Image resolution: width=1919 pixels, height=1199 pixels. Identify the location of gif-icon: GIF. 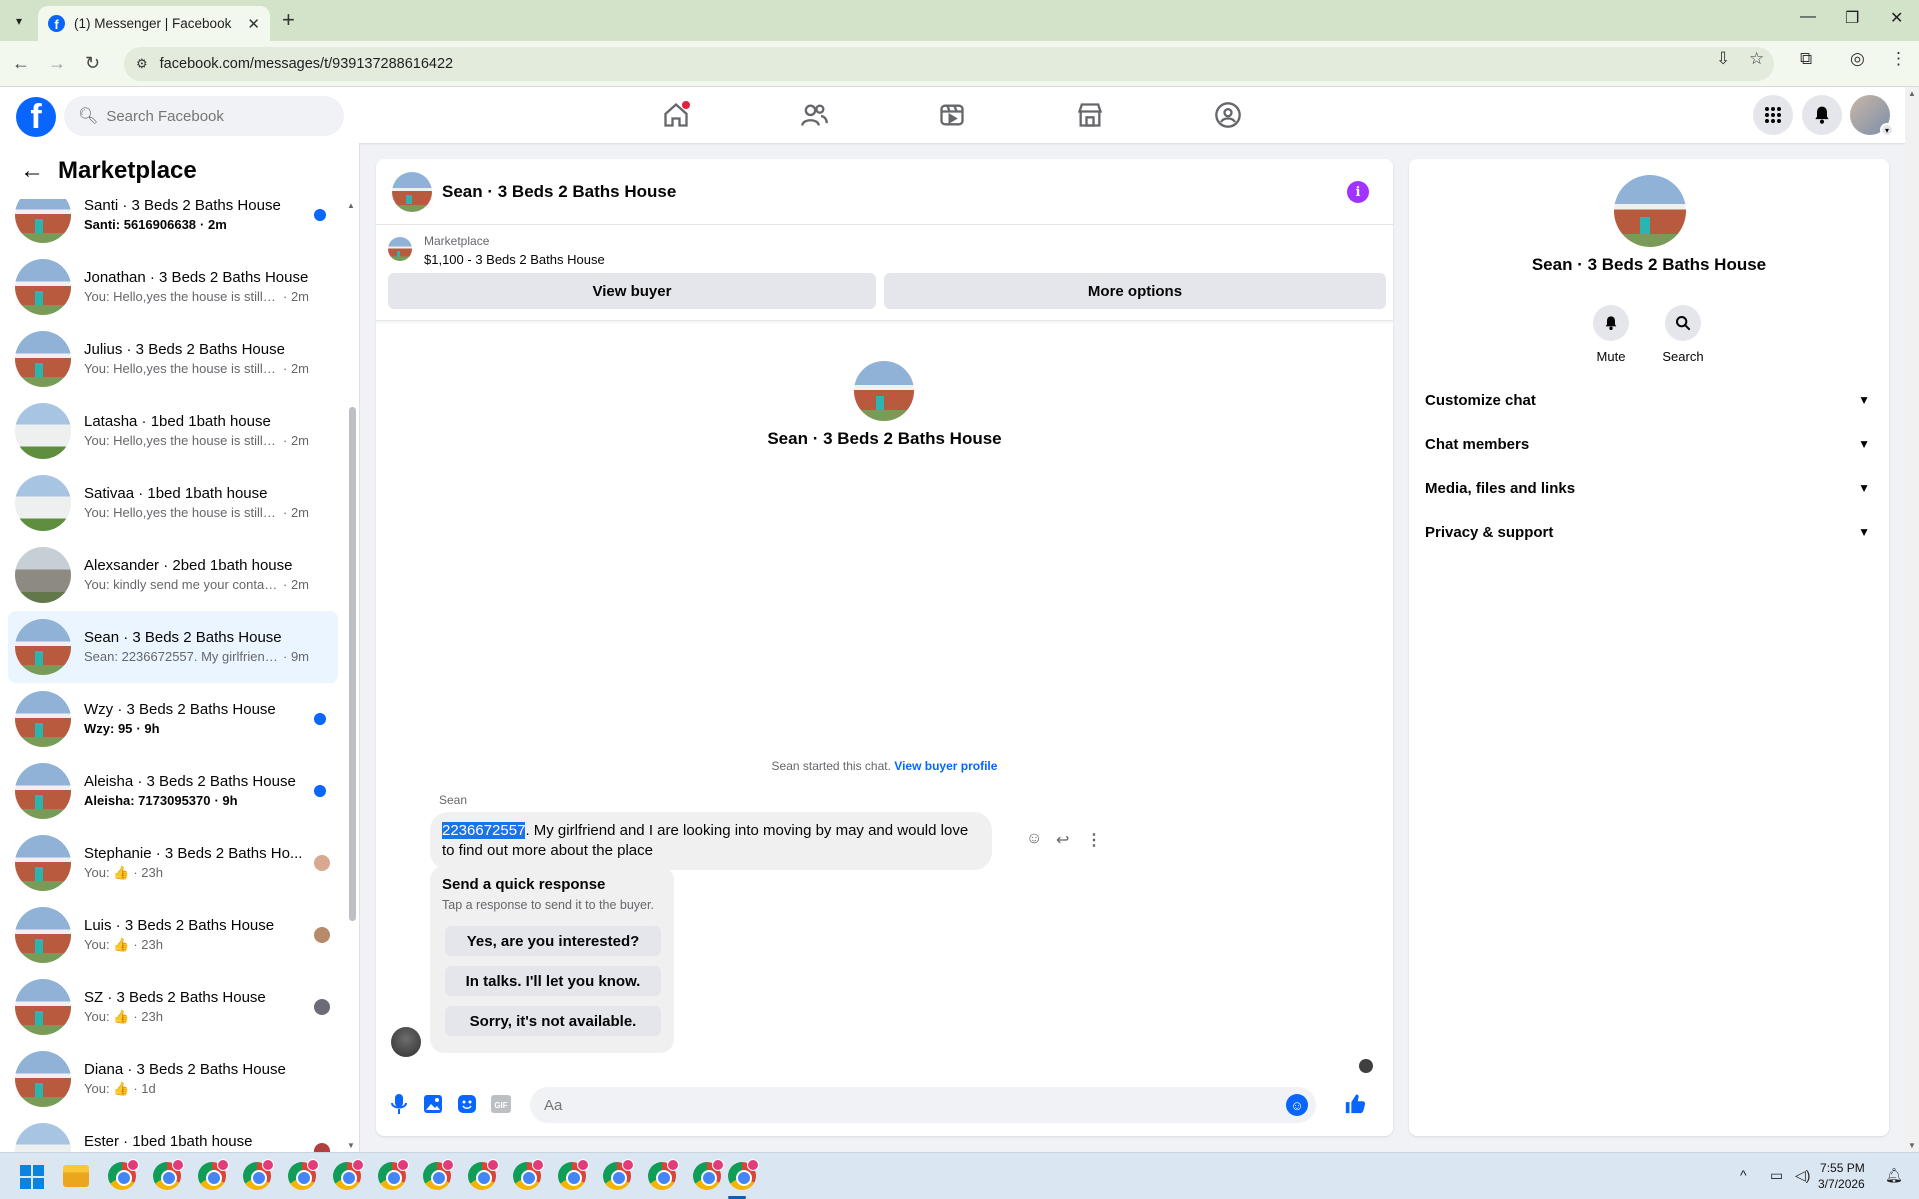
(501, 1104).